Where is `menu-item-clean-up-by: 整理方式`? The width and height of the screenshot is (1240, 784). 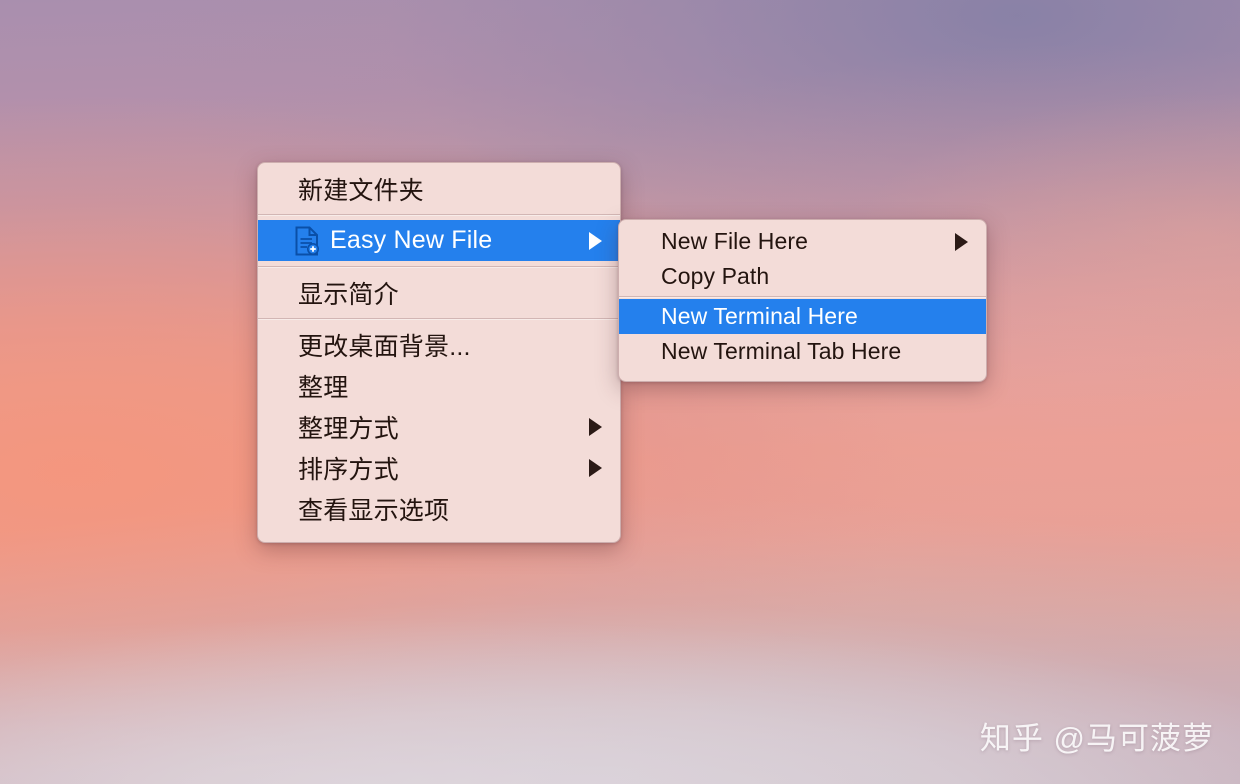 menu-item-clean-up-by: 整理方式 is located at coordinates (439, 426).